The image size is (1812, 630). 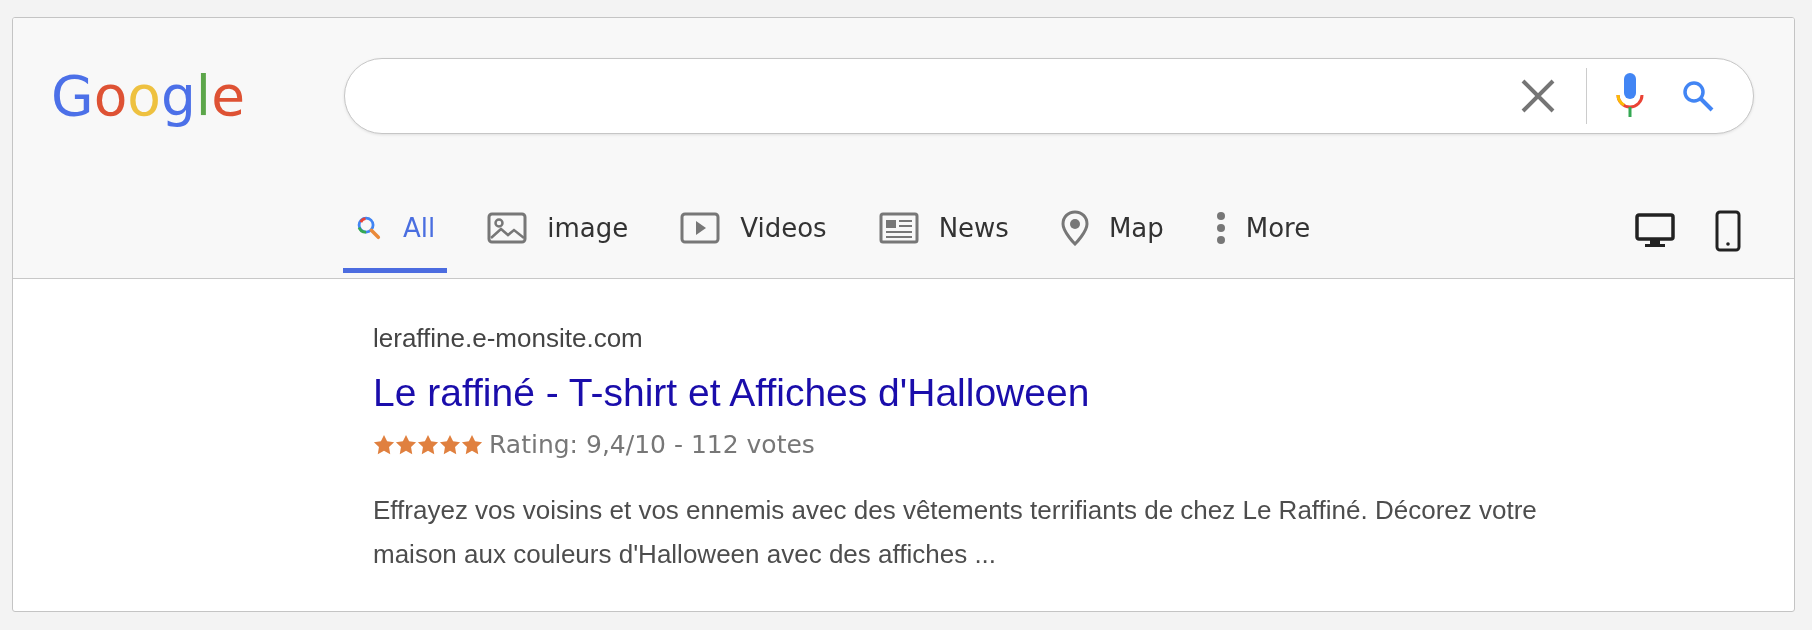 What do you see at coordinates (1083, 393) in the screenshot?
I see `result-title-link: Le raffiné - T-shirt et Affiches d'Halloween` at bounding box center [1083, 393].